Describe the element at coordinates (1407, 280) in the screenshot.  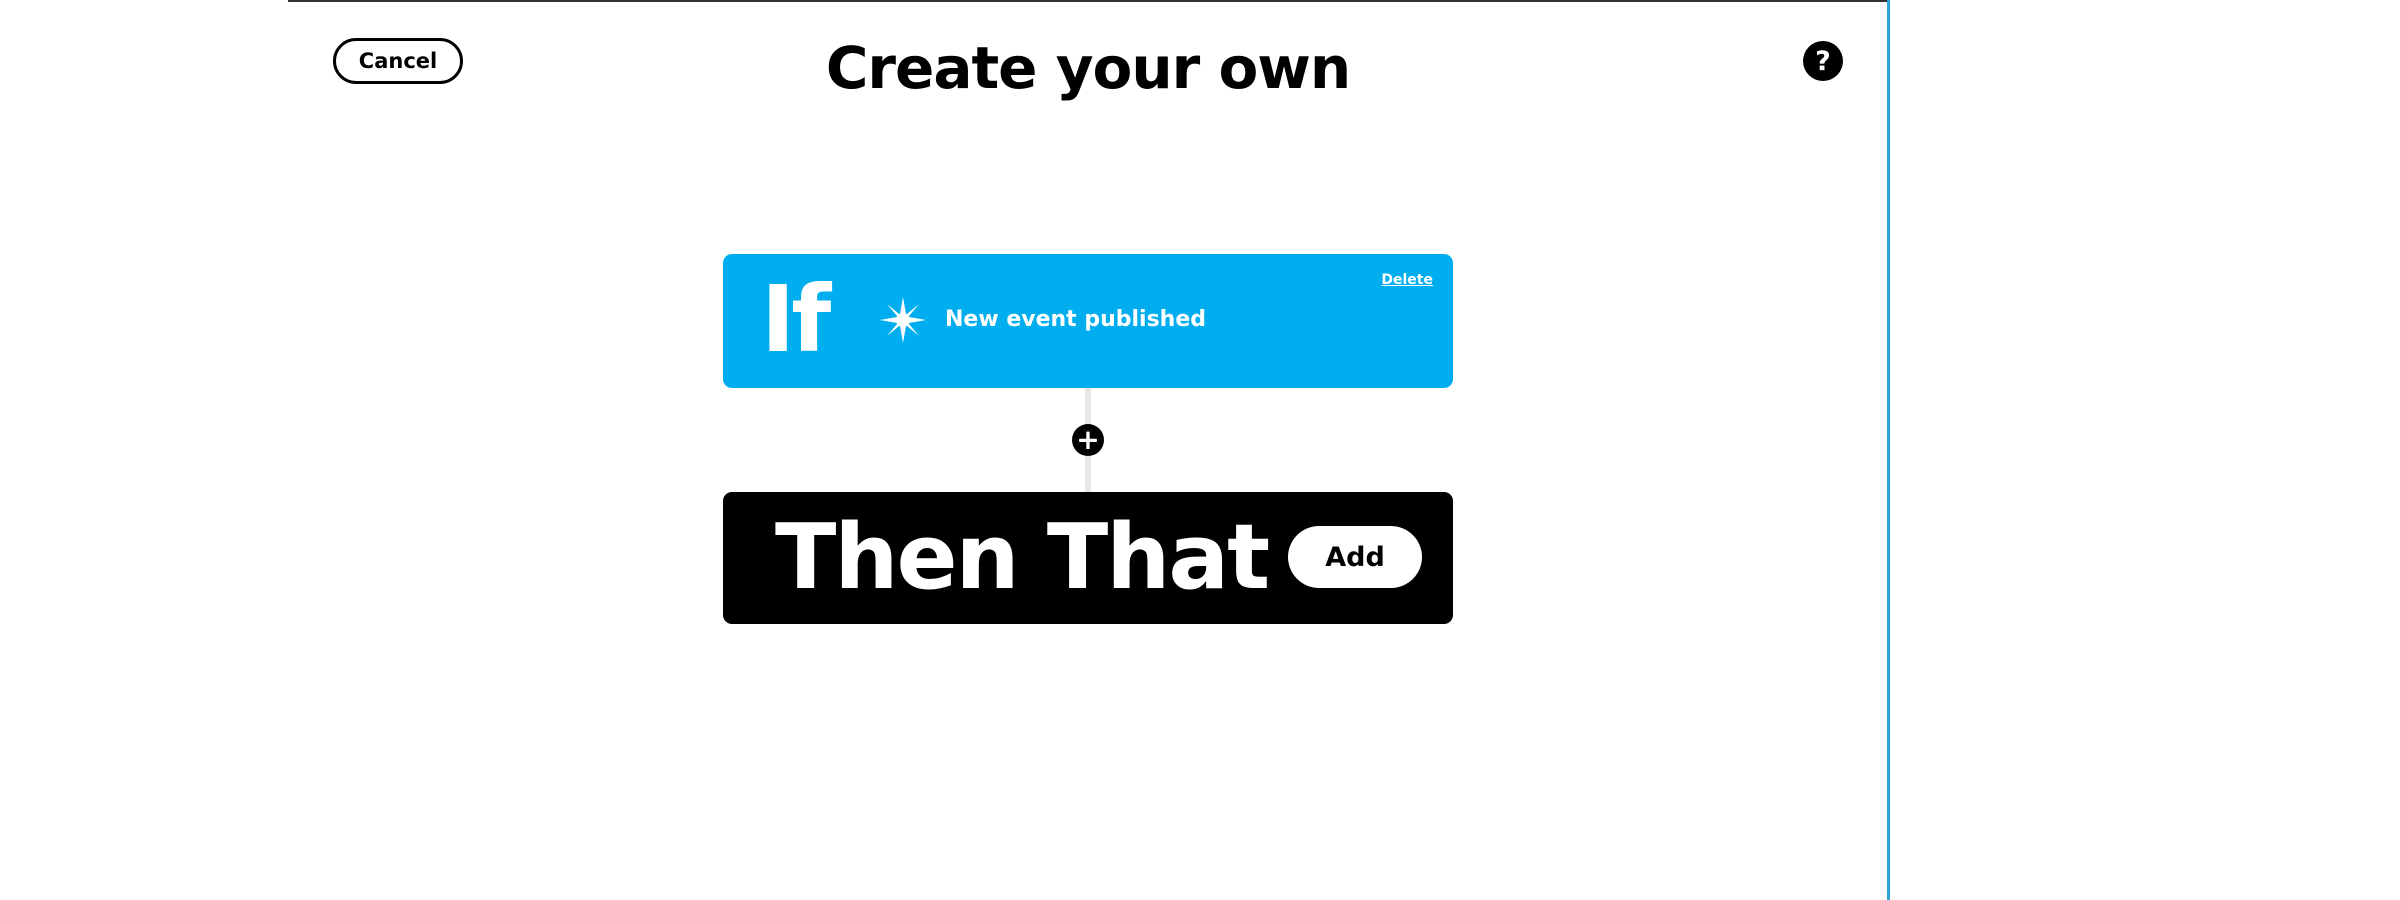
I see `delete-trigger-link: Delete` at that location.